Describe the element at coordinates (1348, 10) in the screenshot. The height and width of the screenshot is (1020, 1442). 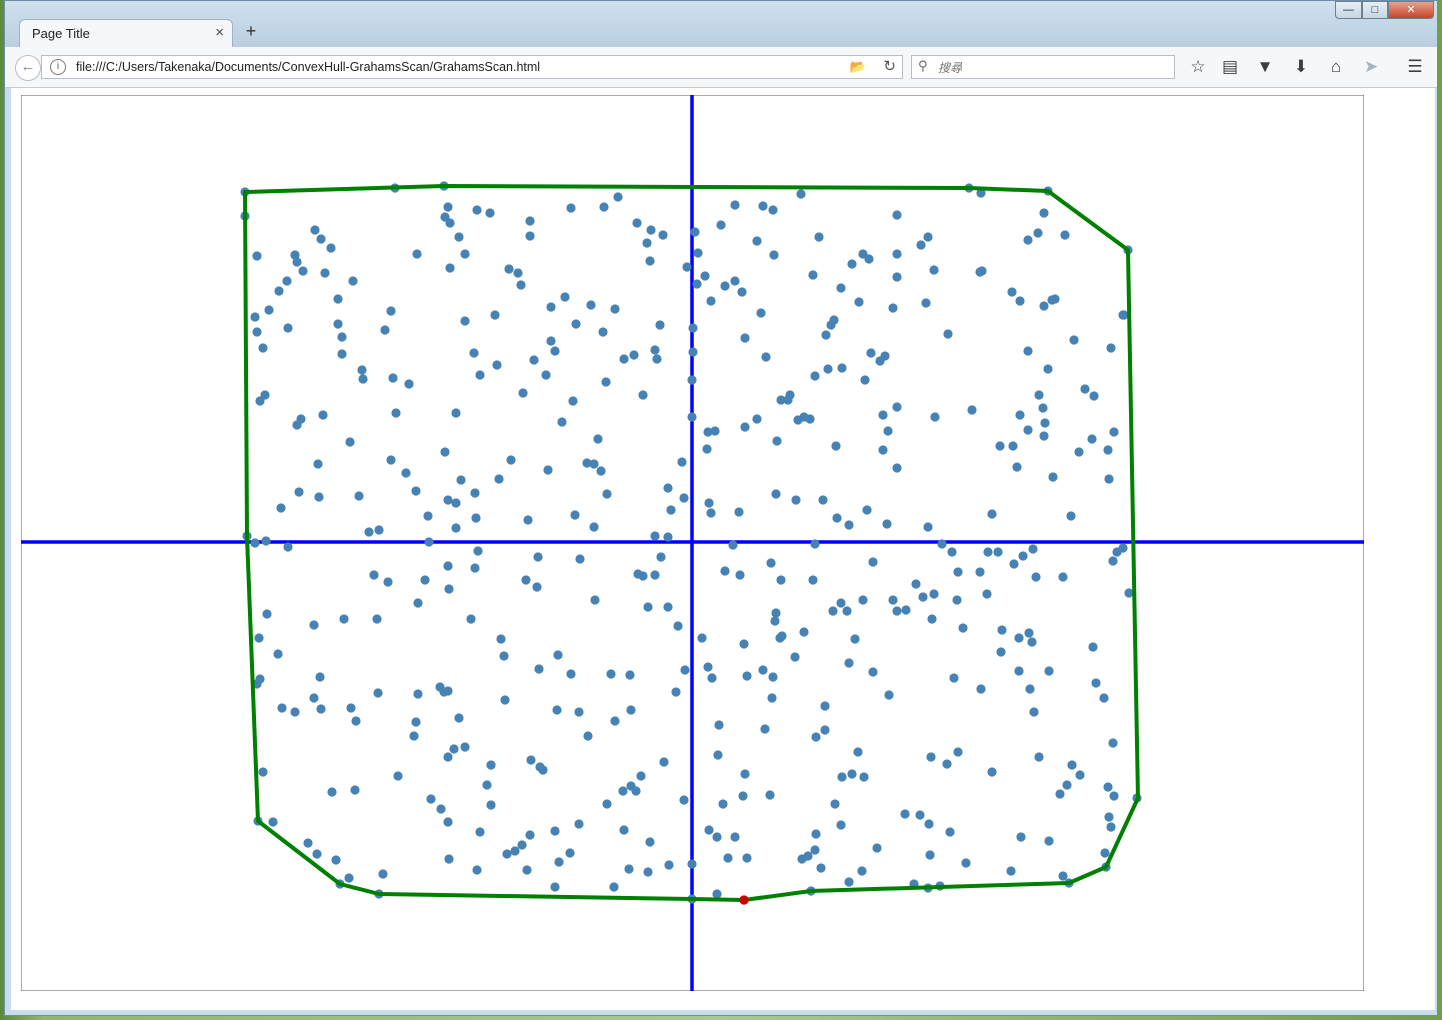
I see `minimize-button: —` at that location.